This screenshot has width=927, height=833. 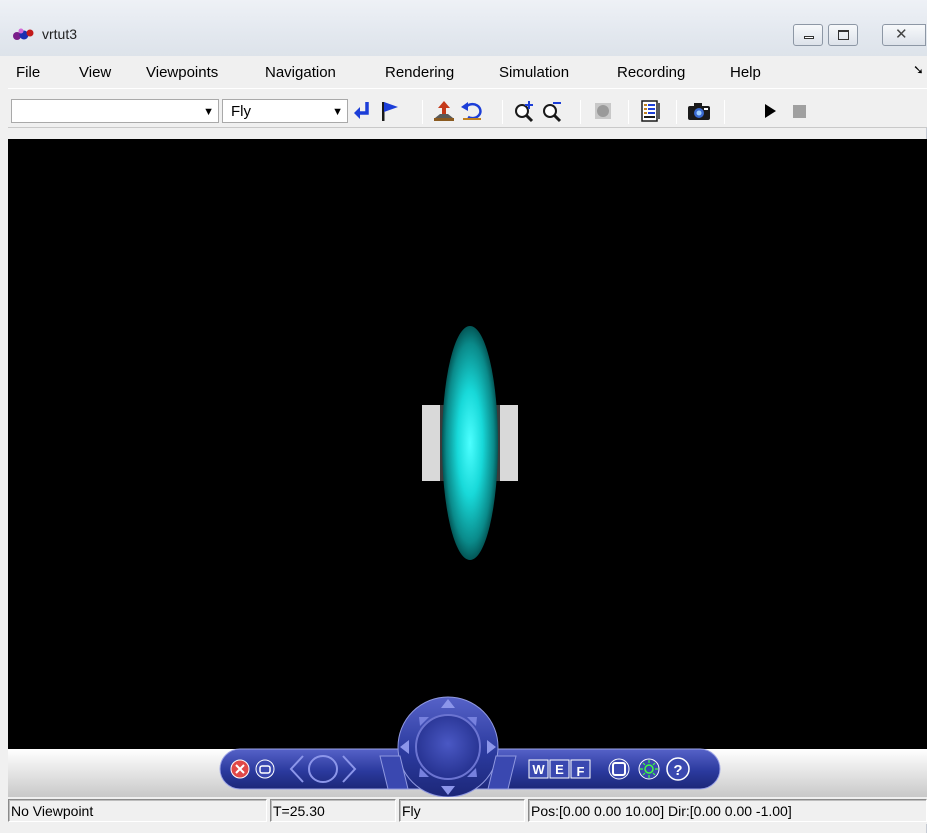 What do you see at coordinates (300, 72) in the screenshot?
I see `menu-navigation: Navigation` at bounding box center [300, 72].